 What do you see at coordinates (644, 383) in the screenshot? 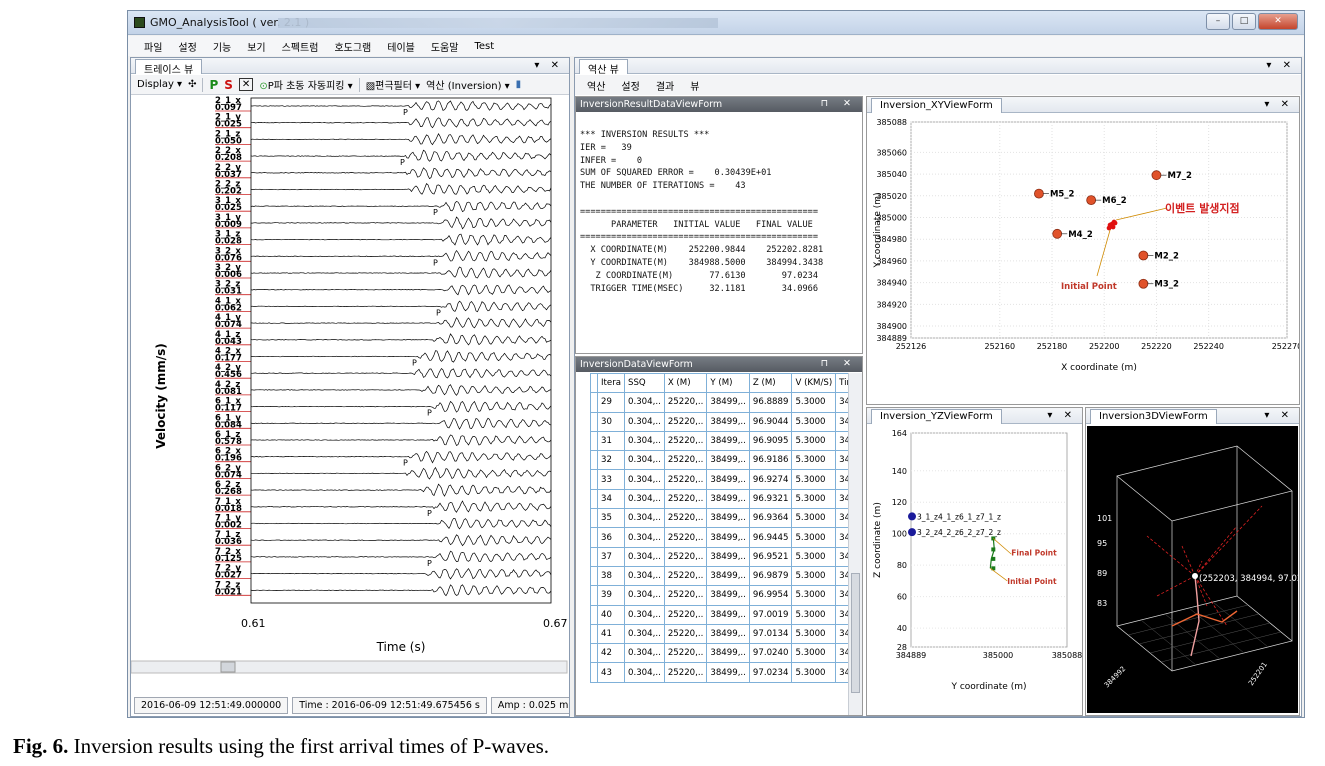
I see `column-header: SSQ` at bounding box center [644, 383].